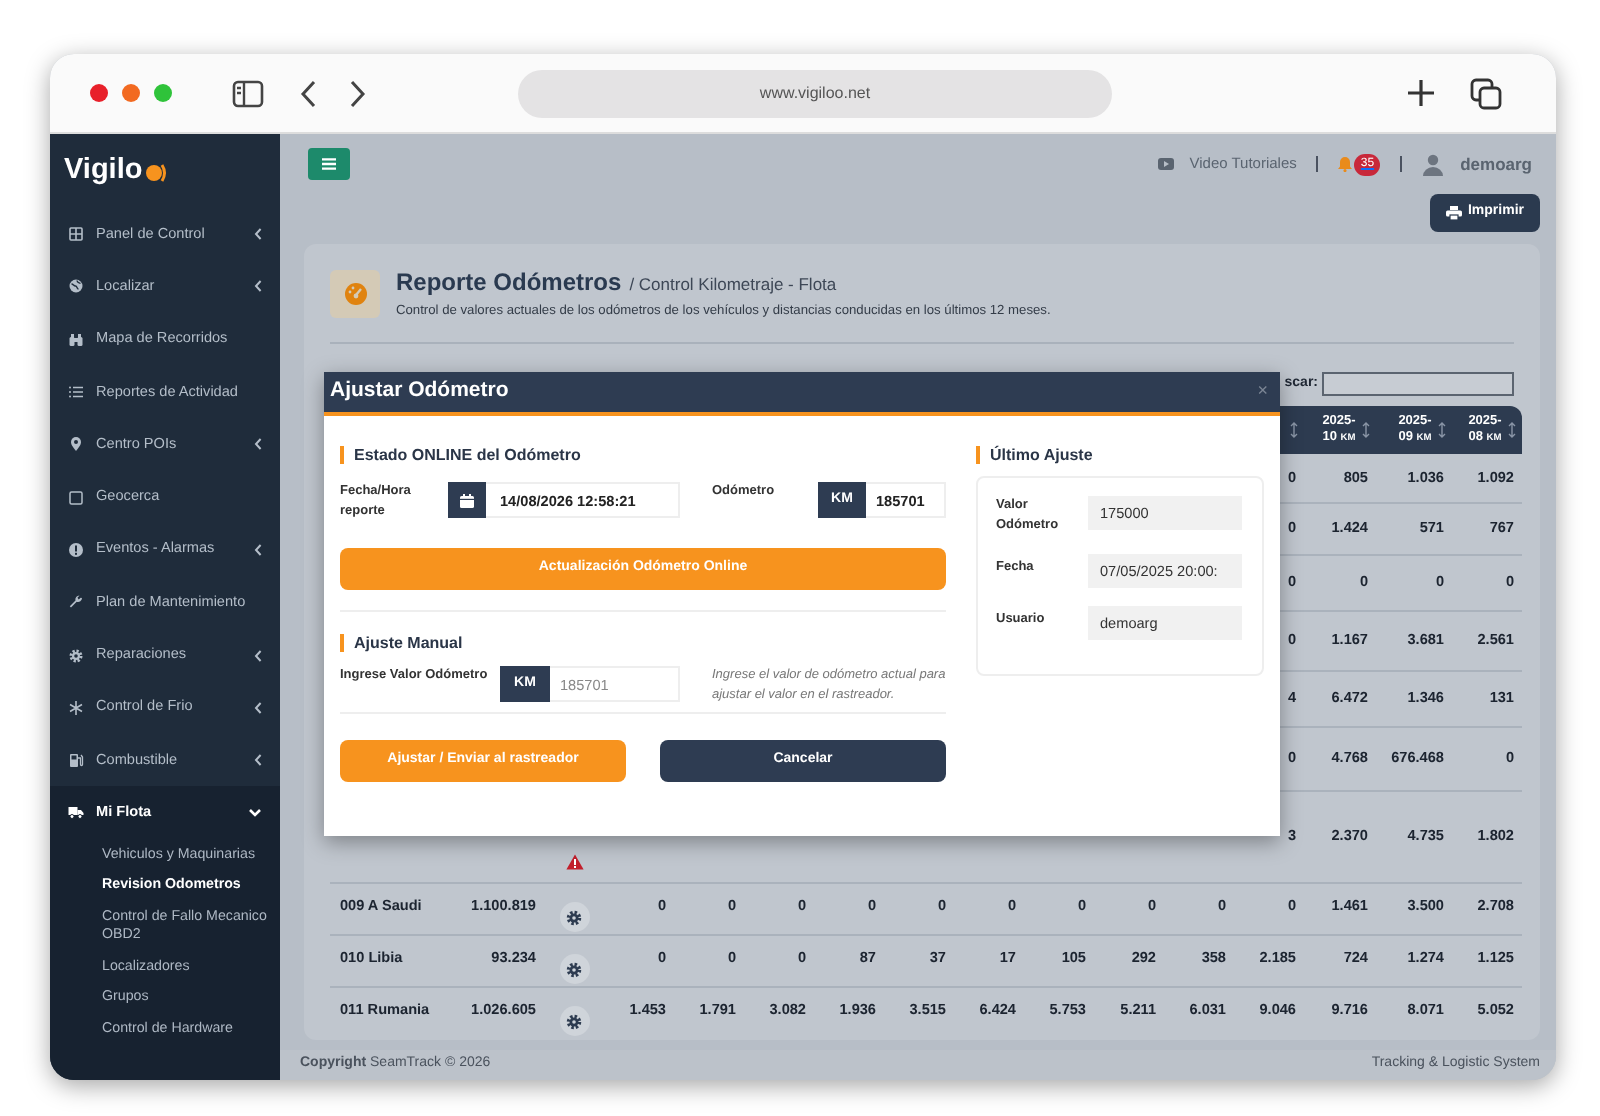 Image resolution: width=1600 pixels, height=1116 pixels. Describe the element at coordinates (509, 283) in the screenshot. I see `report-title: Reporte Odómetros` at that location.